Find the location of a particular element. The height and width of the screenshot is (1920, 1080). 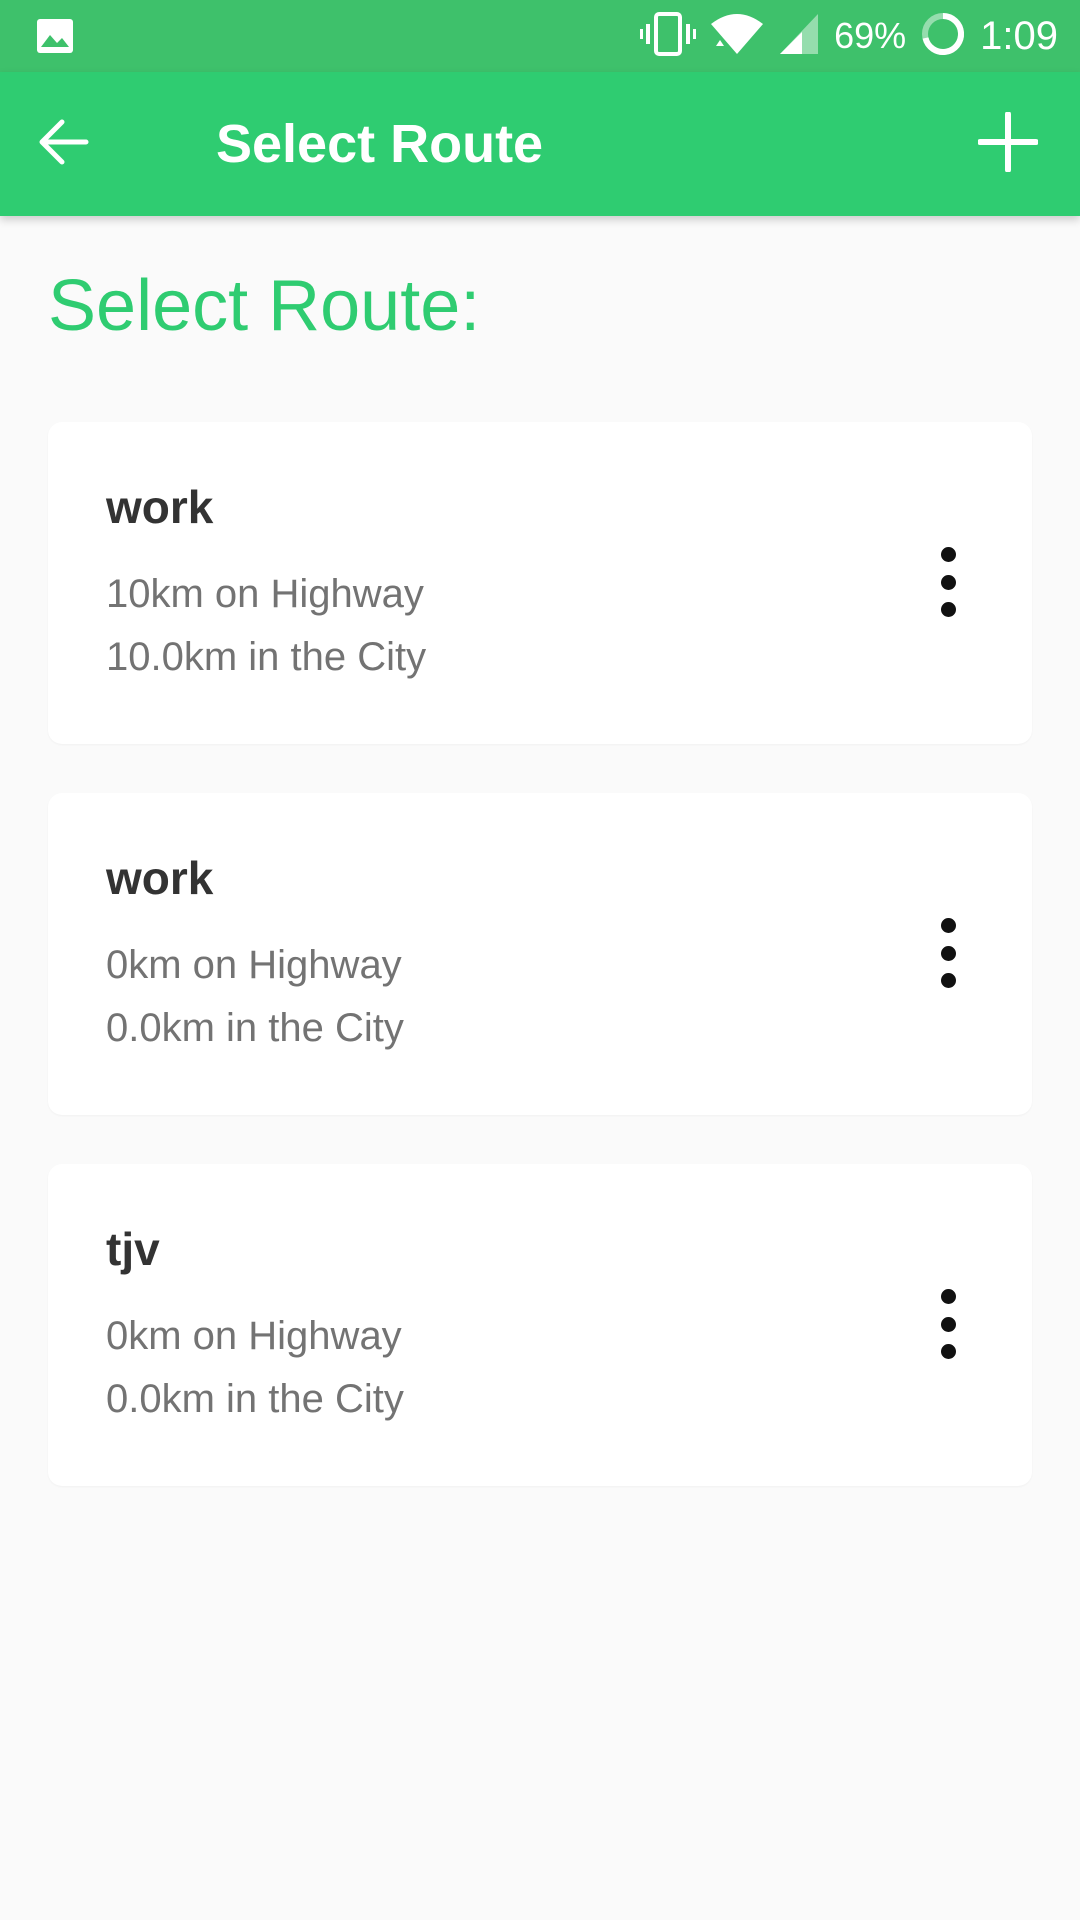

clock: 1:09 is located at coordinates (1019, 35).